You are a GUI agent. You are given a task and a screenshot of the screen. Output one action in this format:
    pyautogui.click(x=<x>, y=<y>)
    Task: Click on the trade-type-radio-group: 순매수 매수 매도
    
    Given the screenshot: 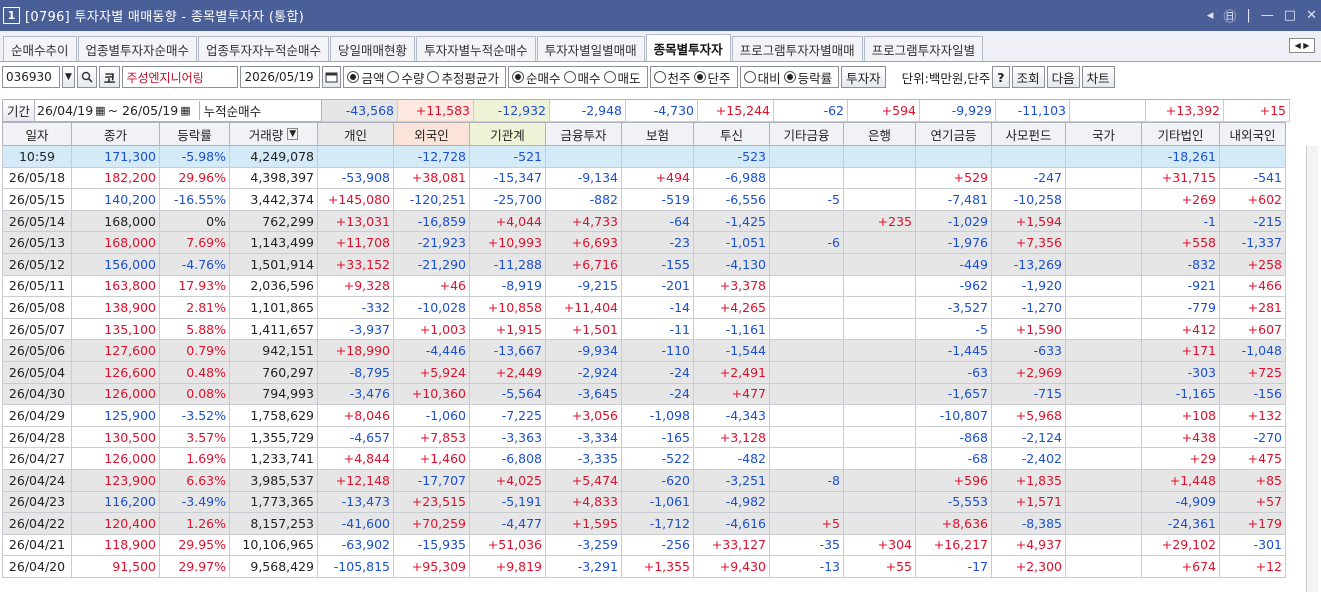 What is the action you would take?
    pyautogui.click(x=577, y=77)
    